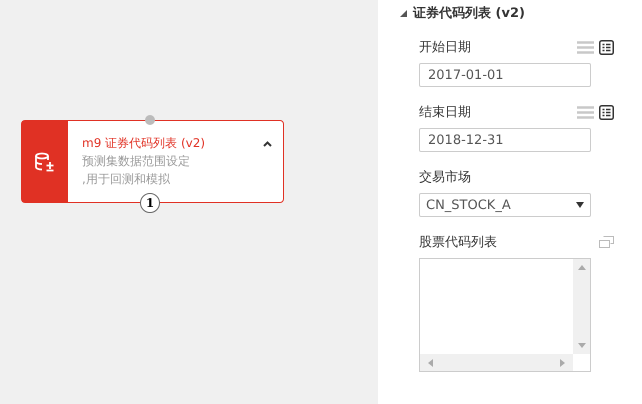 This screenshot has height=404, width=642. Describe the element at coordinates (562, 362) in the screenshot. I see `scroll-right-icon` at that location.